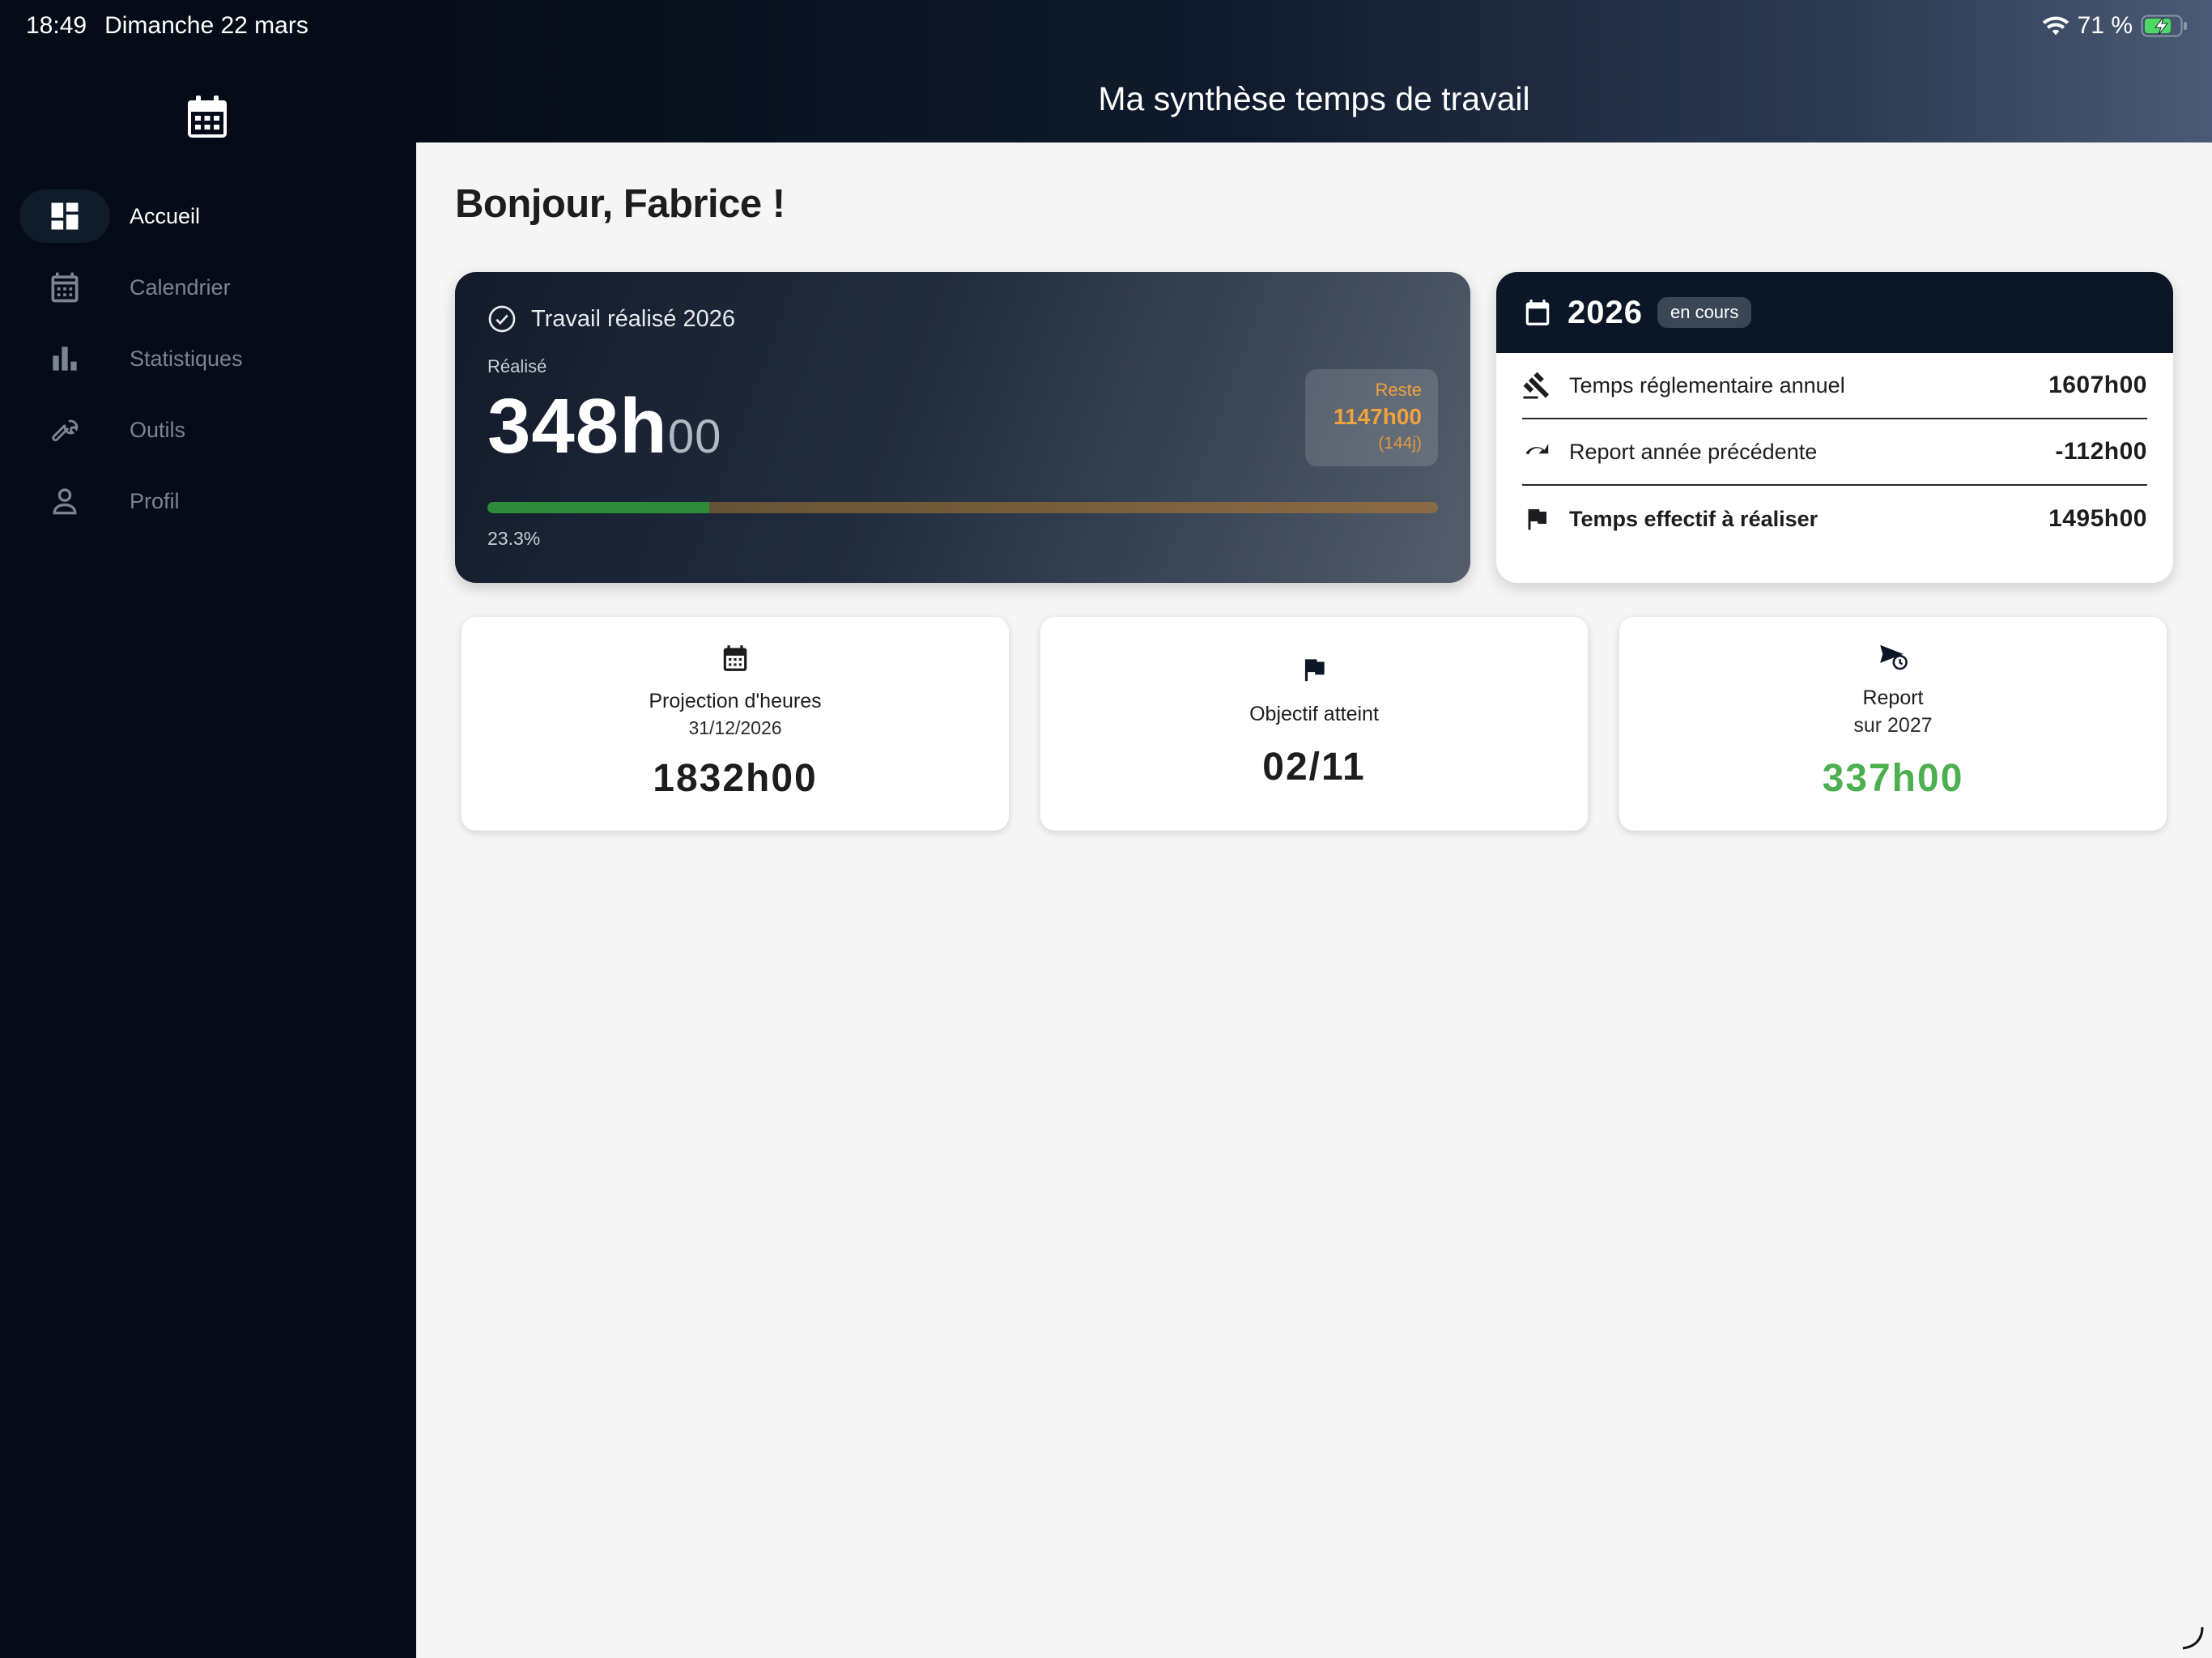  What do you see at coordinates (1398, 390) in the screenshot?
I see `reste-label: Reste` at bounding box center [1398, 390].